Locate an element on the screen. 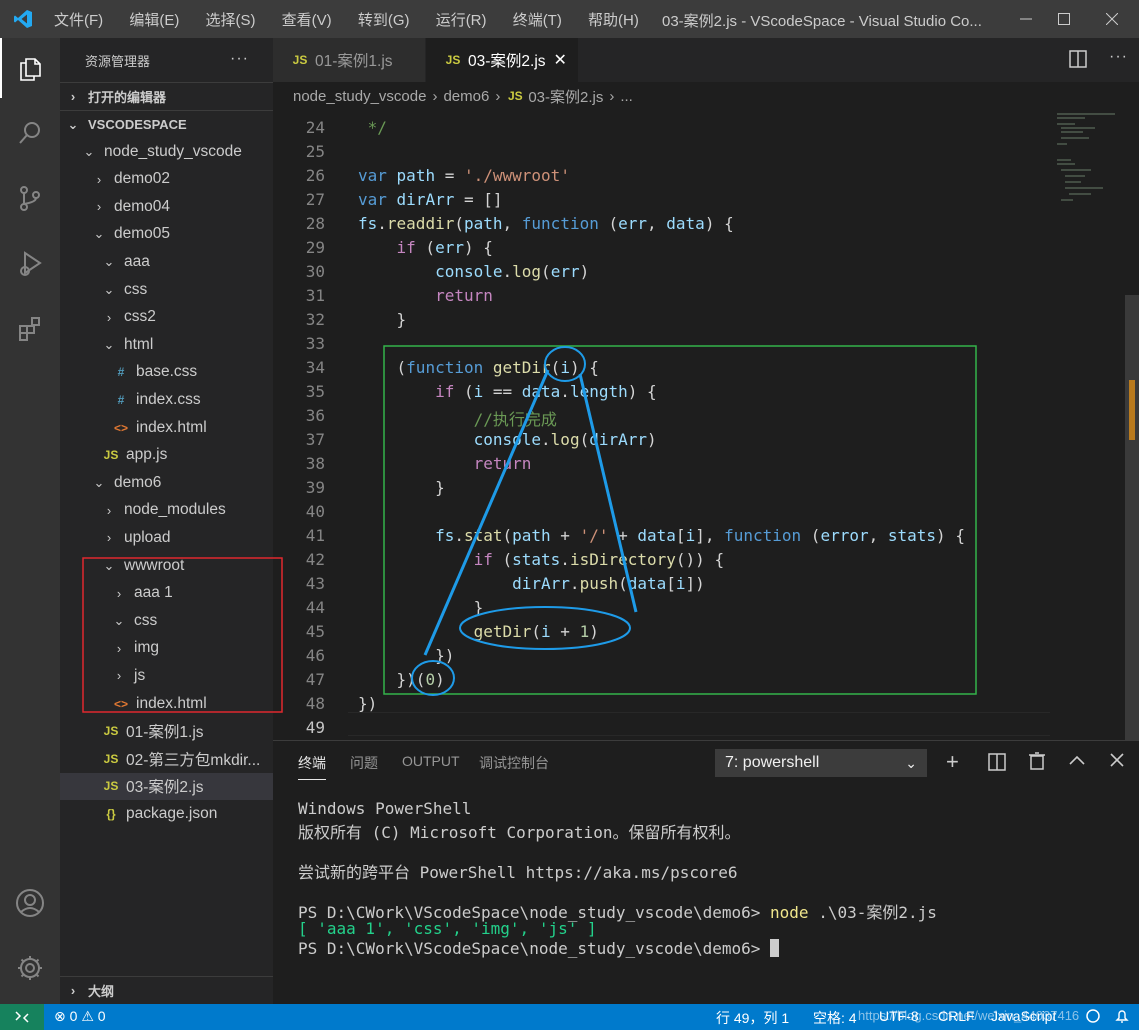 The height and width of the screenshot is (1030, 1139). warning-icon: ⚠ is located at coordinates (87, 1016).